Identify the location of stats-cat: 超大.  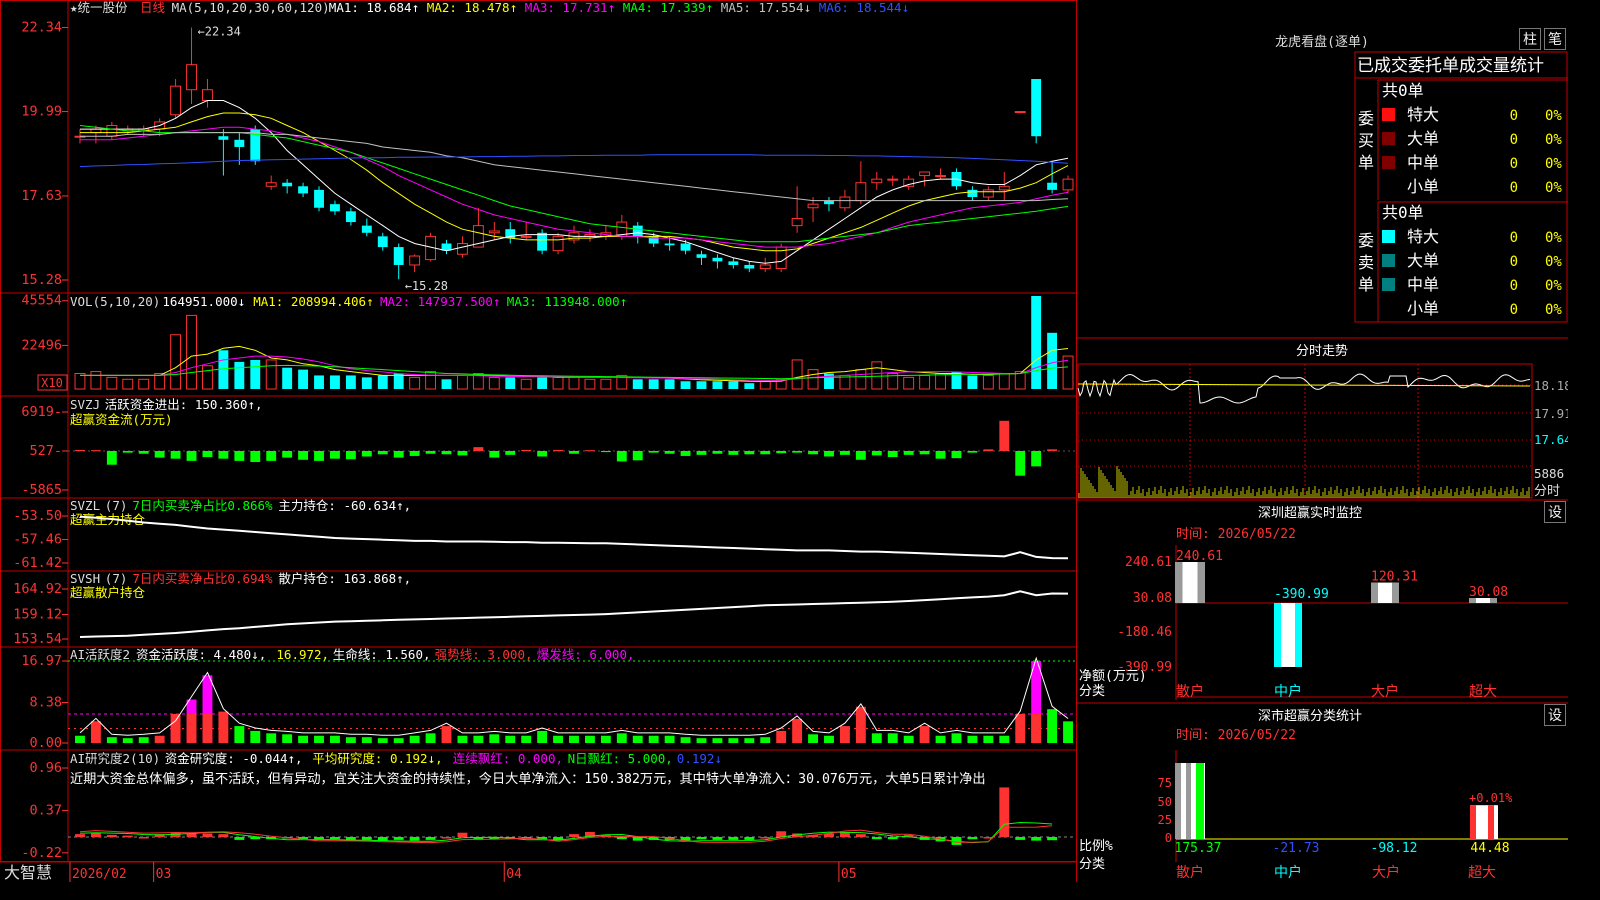
(1482, 873).